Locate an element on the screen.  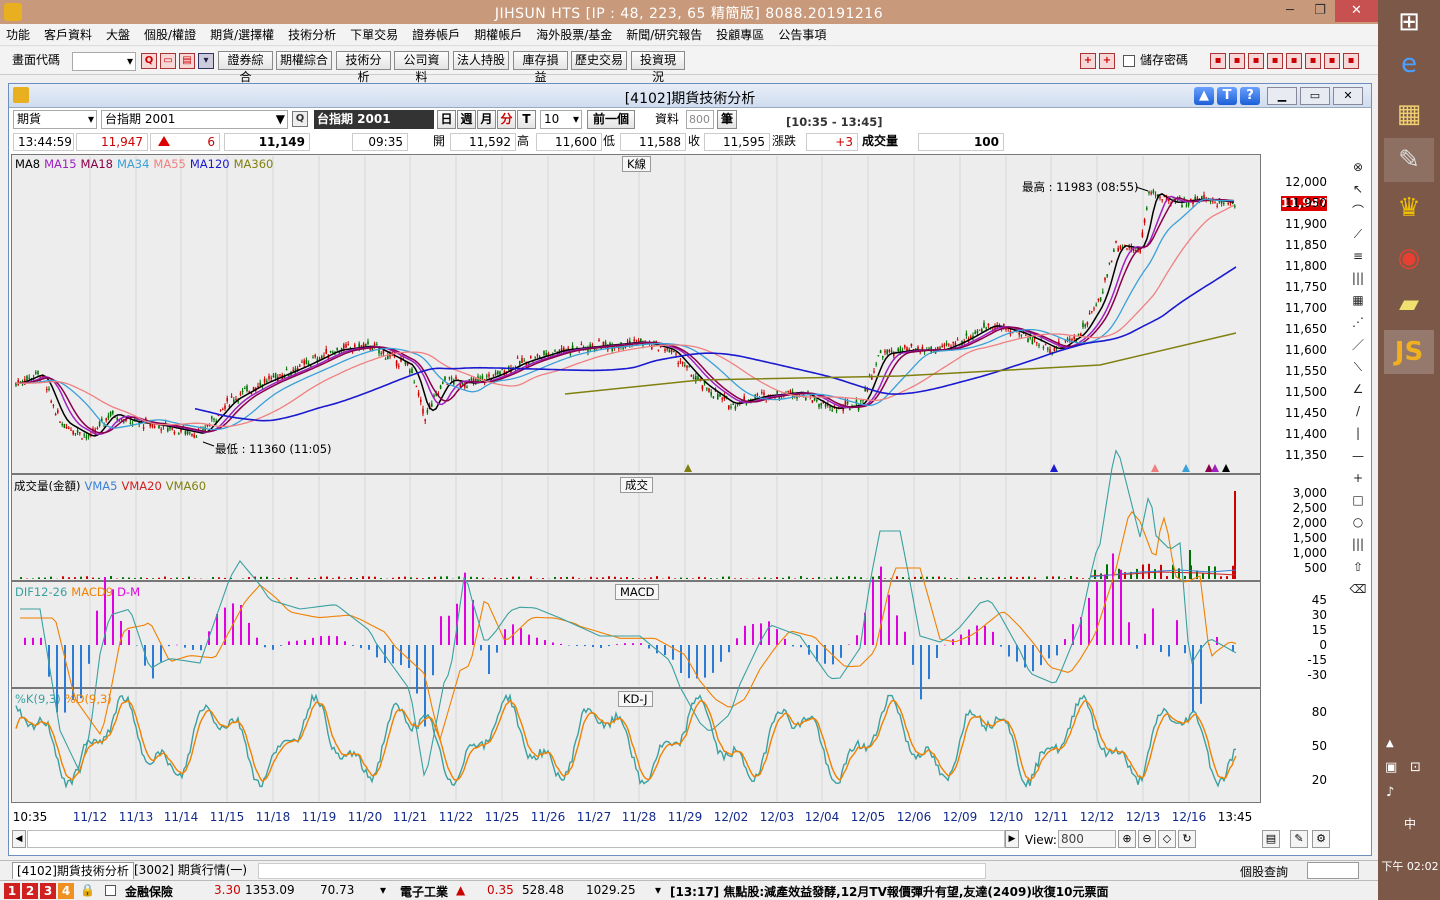
page-num-1: 2 is located at coordinates (30, 891).